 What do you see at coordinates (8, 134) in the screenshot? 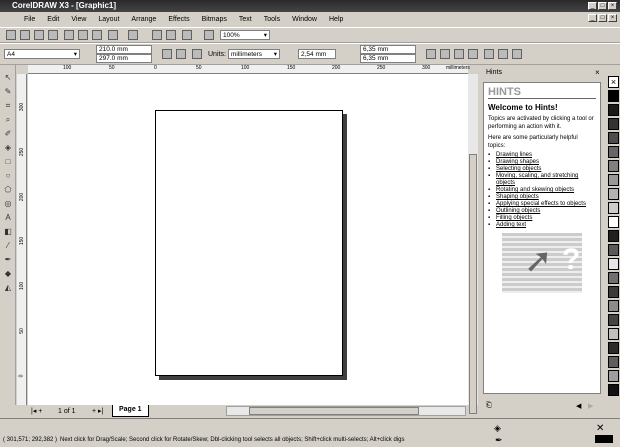
I see `freehand-tool-icon: ✐` at bounding box center [8, 134].